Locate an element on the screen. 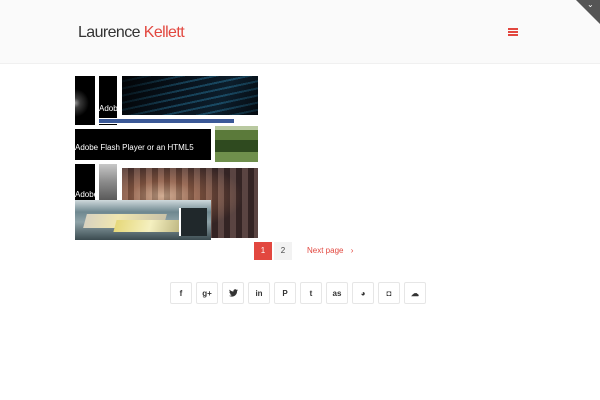 Image resolution: width=600 pixels, height=400 pixels. gallery-tile-keyboard is located at coordinates (190, 98).